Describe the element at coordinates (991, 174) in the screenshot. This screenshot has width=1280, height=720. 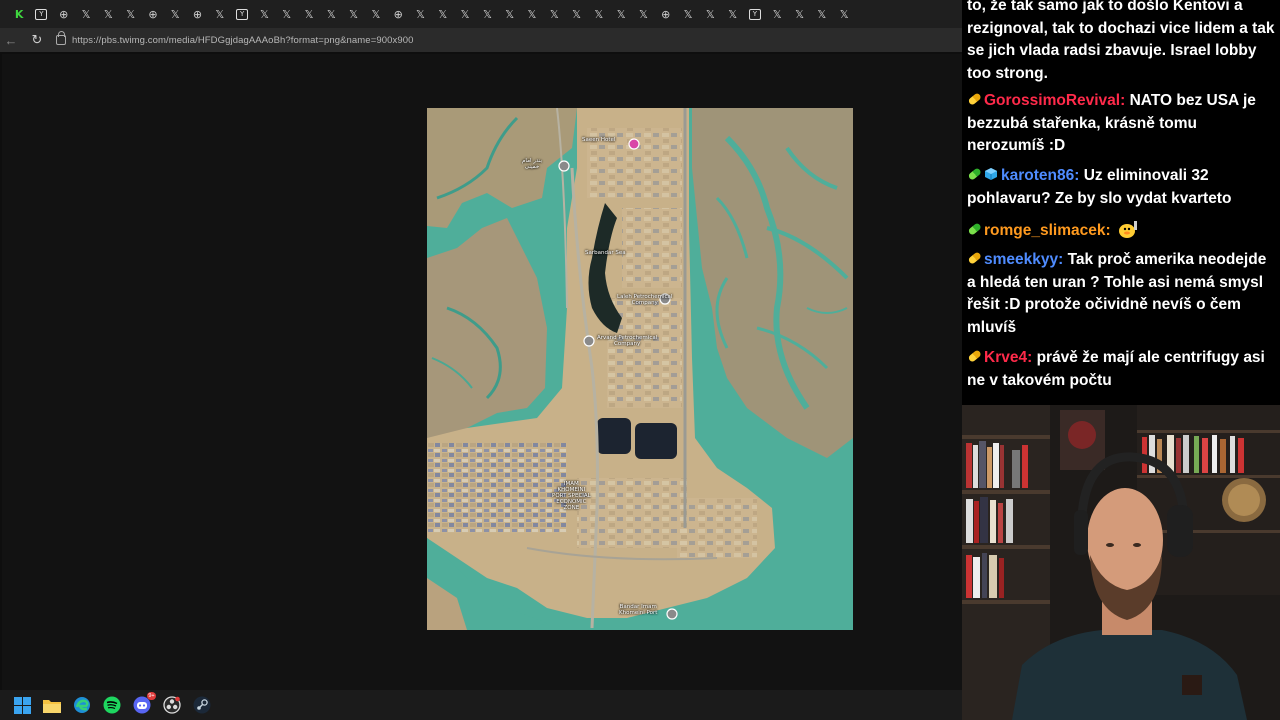
I see `cube-badge-icon` at that location.